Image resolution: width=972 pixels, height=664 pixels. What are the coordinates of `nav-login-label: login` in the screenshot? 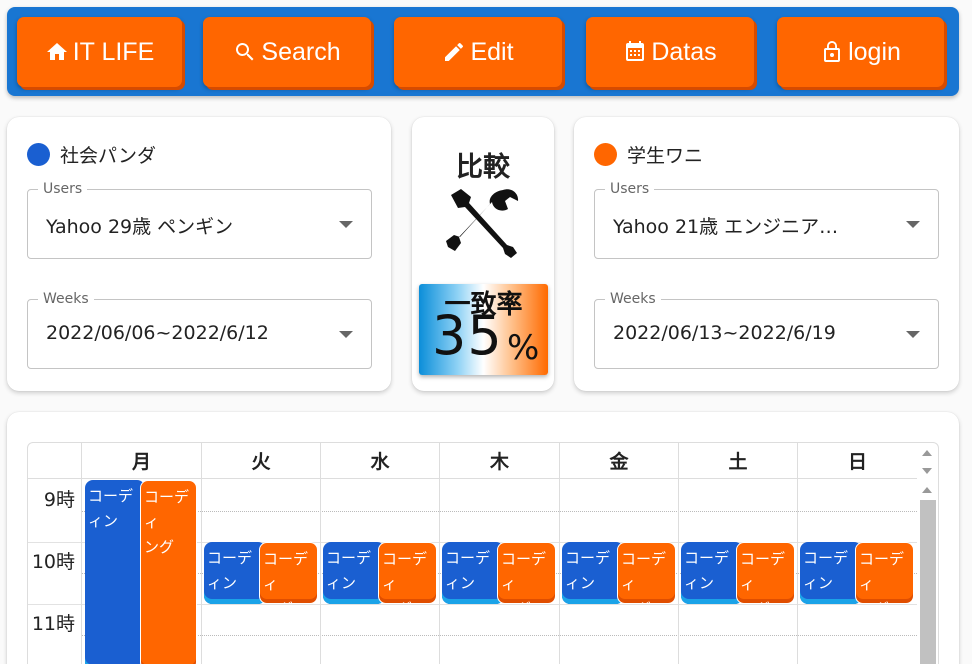 It's located at (874, 51).